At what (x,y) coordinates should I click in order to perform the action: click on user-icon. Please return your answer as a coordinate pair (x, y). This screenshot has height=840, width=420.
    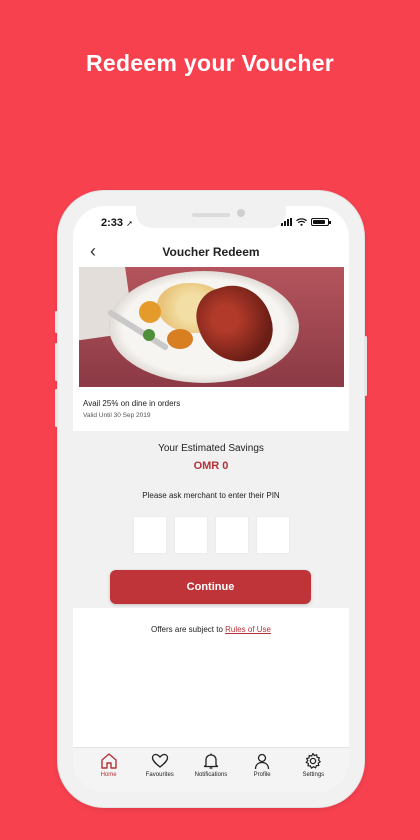
    Looking at the image, I should click on (262, 761).